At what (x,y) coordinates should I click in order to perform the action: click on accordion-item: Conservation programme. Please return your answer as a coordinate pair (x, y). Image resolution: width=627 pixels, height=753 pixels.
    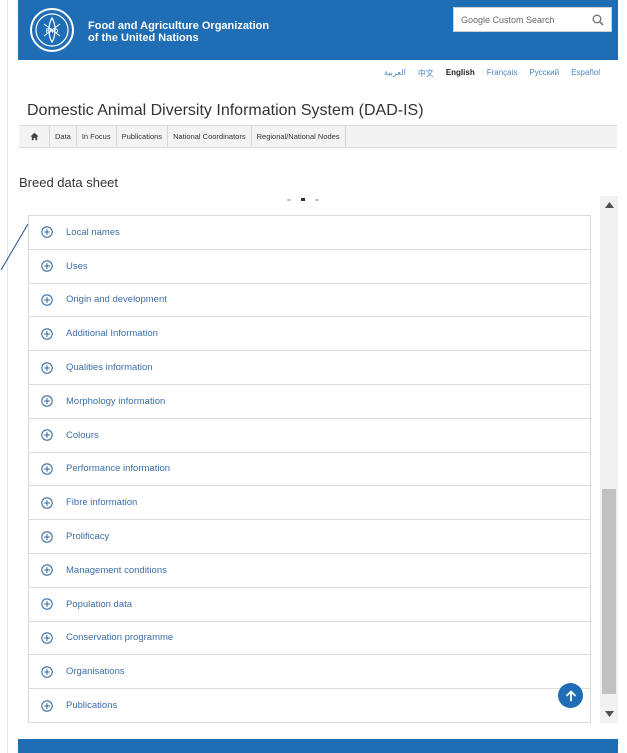
    Looking at the image, I should click on (309, 637).